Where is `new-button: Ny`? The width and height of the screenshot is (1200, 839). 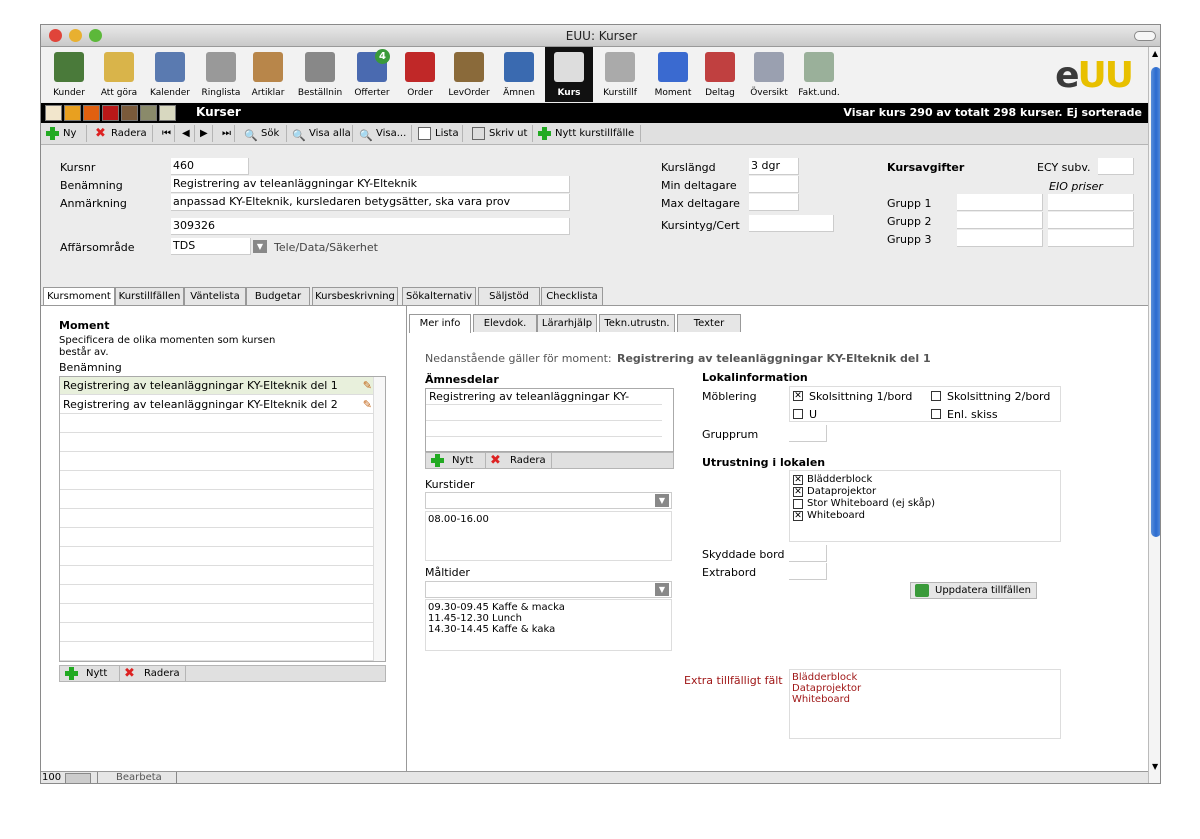
new-button: Ny is located at coordinates (65, 133).